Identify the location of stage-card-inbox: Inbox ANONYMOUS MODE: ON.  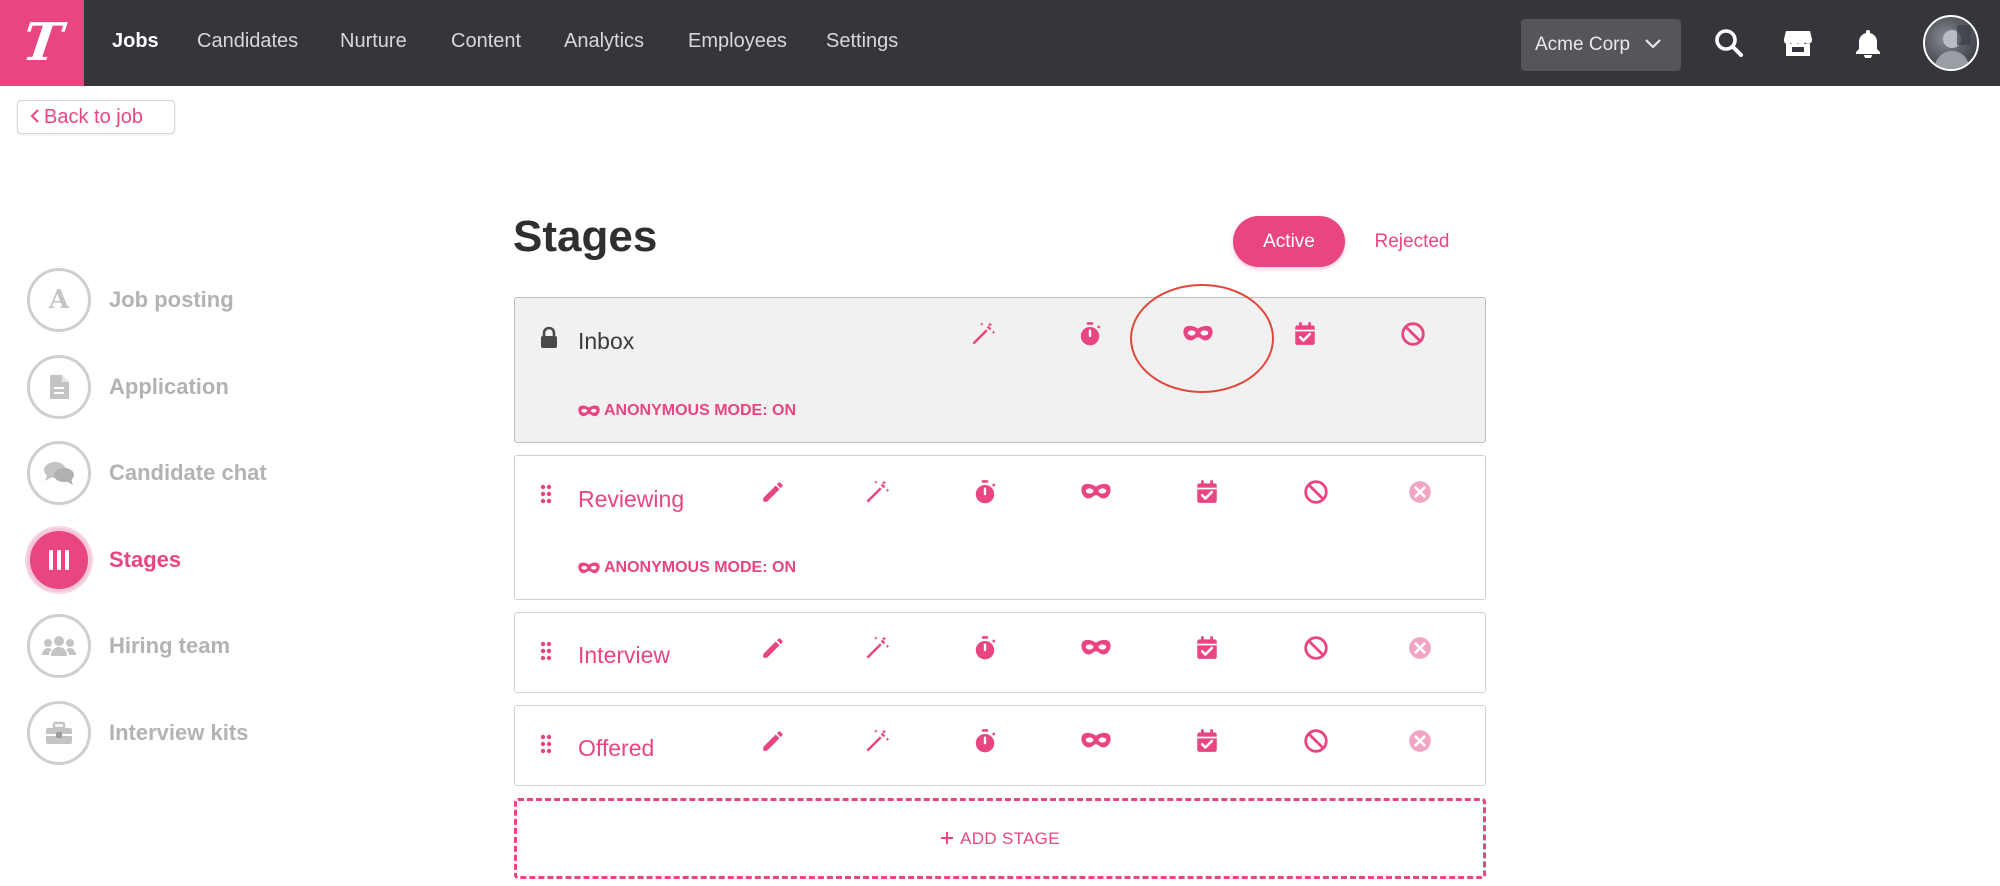
(1000, 370).